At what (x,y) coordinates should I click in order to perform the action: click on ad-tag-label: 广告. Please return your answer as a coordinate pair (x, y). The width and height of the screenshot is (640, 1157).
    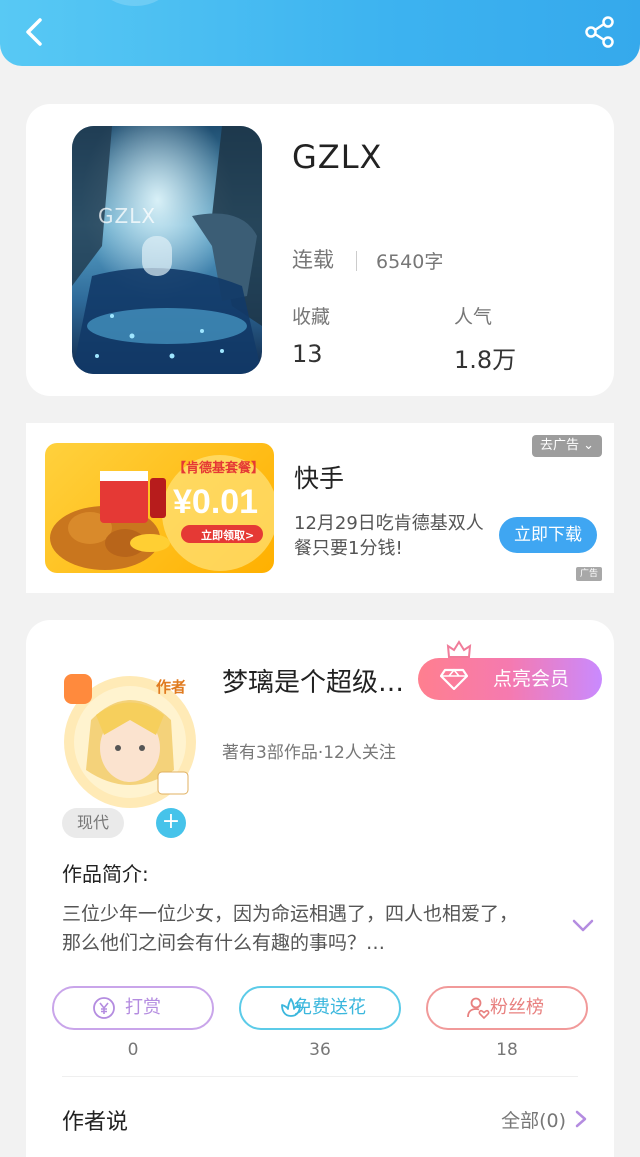
    Looking at the image, I should click on (588, 574).